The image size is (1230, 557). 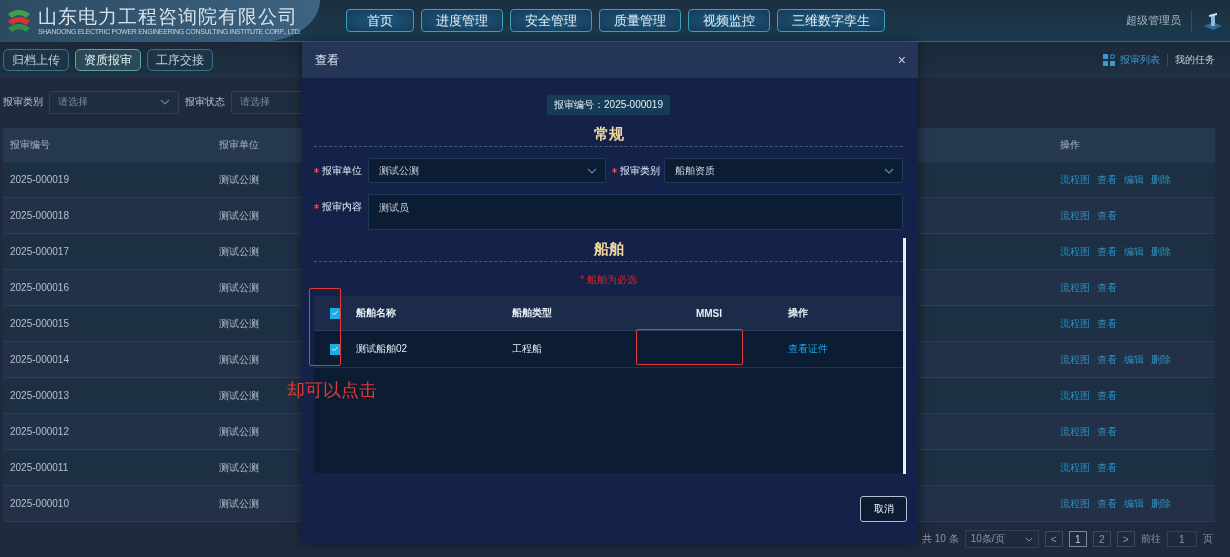 I want to click on nav-button: 首页, so click(x=380, y=20).